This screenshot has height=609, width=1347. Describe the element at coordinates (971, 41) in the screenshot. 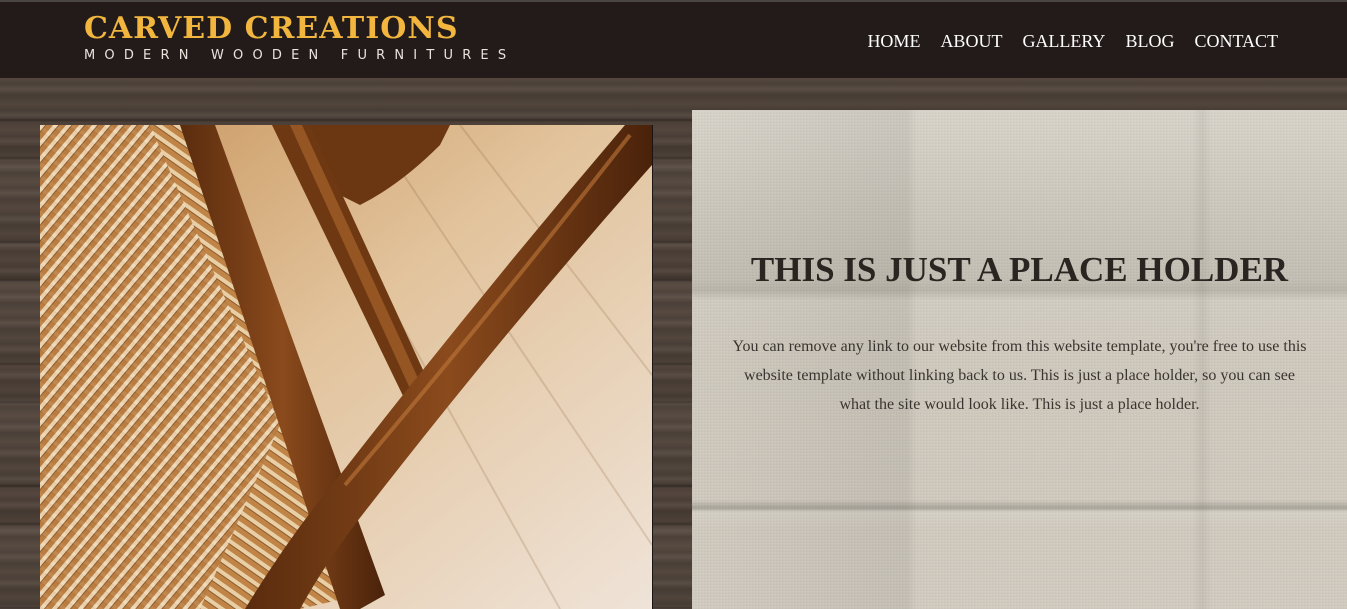

I see `nav-about: ABOUT` at that location.